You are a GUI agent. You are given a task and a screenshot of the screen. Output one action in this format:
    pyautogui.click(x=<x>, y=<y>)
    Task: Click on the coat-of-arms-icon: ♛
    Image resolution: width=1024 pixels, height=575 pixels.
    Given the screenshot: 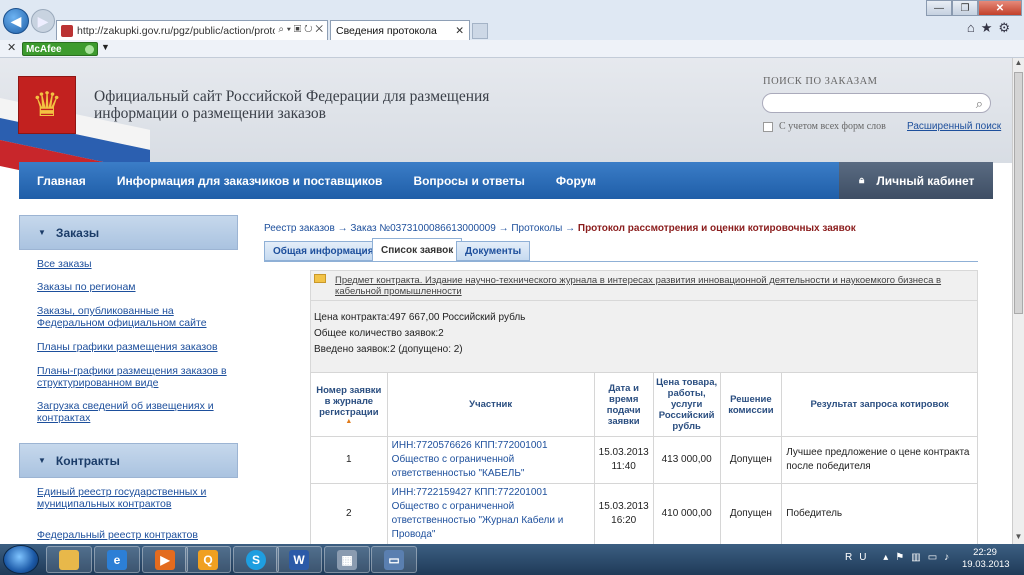 What is the action you would take?
    pyautogui.click(x=47, y=105)
    